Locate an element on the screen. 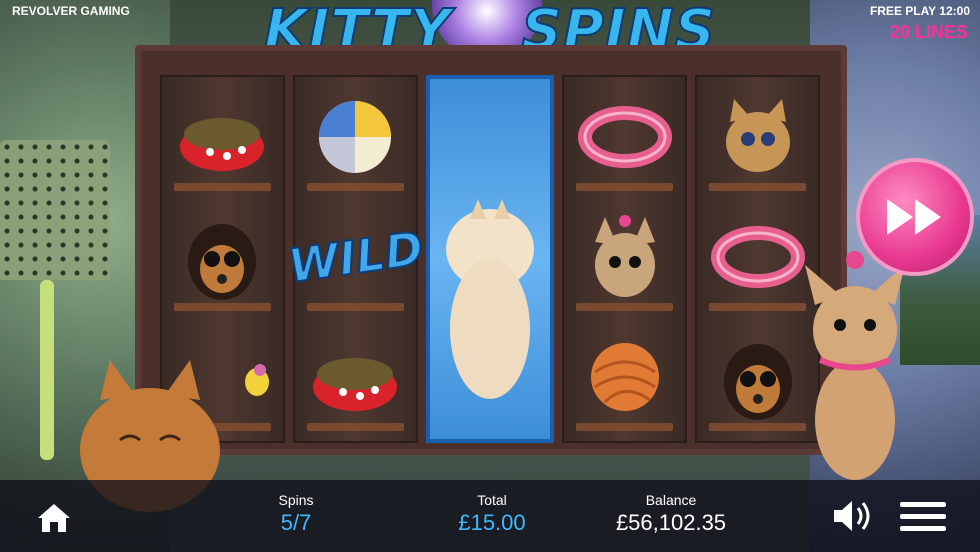  wild-symbol: WILD is located at coordinates (355, 257).